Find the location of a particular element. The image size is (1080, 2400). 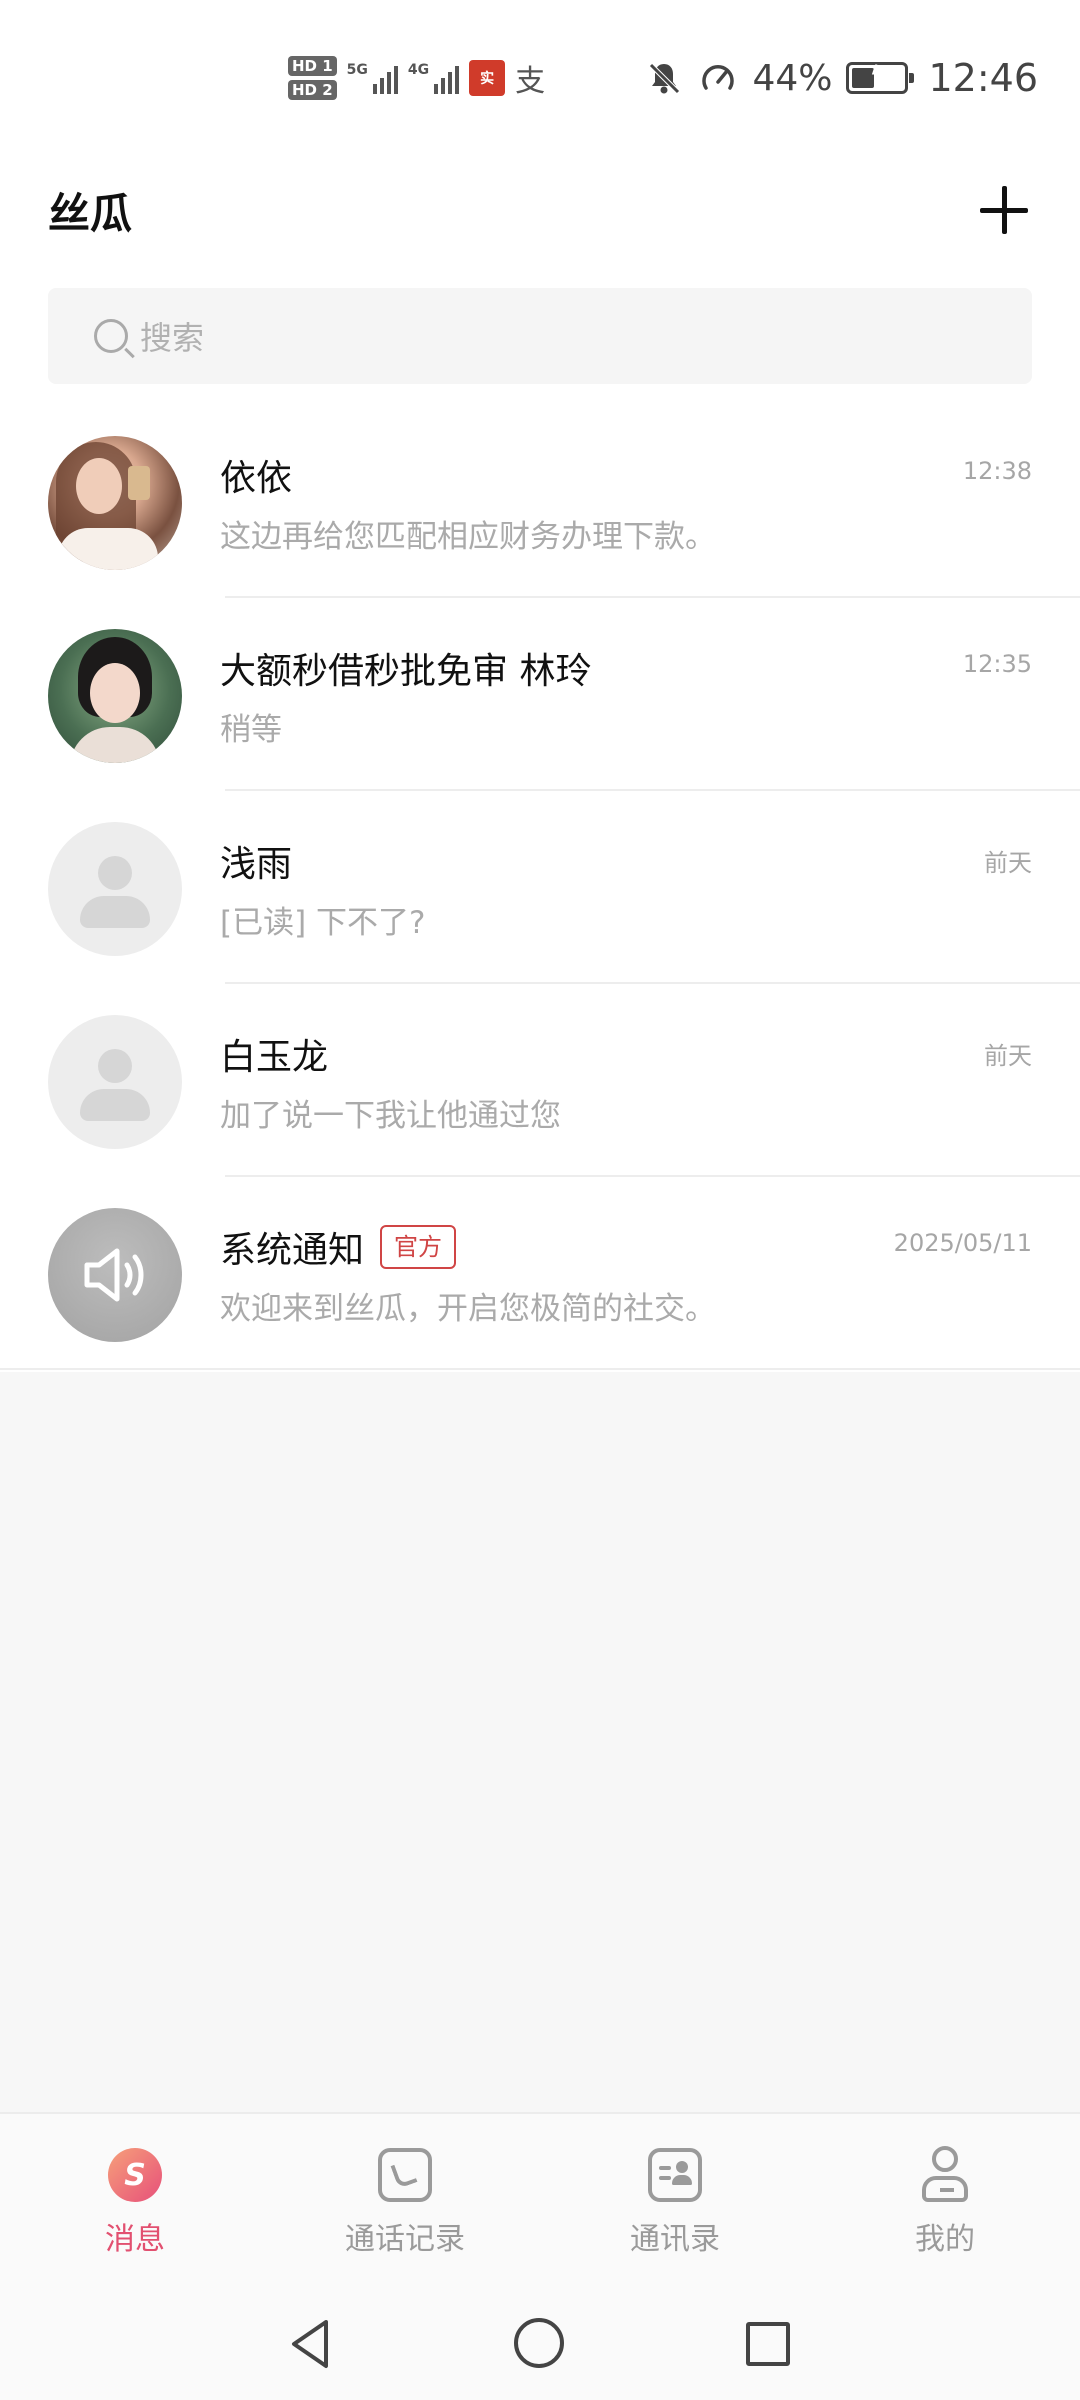

status-right: 44% ϟ 12:46 is located at coordinates (841, 78).